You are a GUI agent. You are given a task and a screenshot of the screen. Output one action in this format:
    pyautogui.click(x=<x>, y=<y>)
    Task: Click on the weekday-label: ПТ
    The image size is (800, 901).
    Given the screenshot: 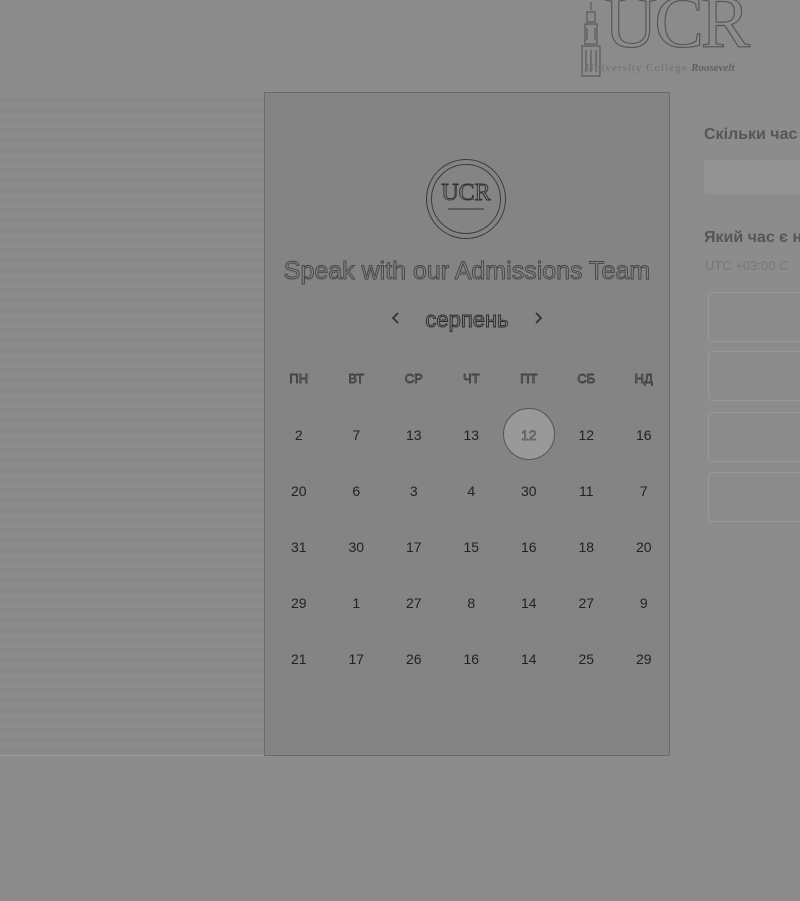 What is the action you would take?
    pyautogui.click(x=529, y=379)
    